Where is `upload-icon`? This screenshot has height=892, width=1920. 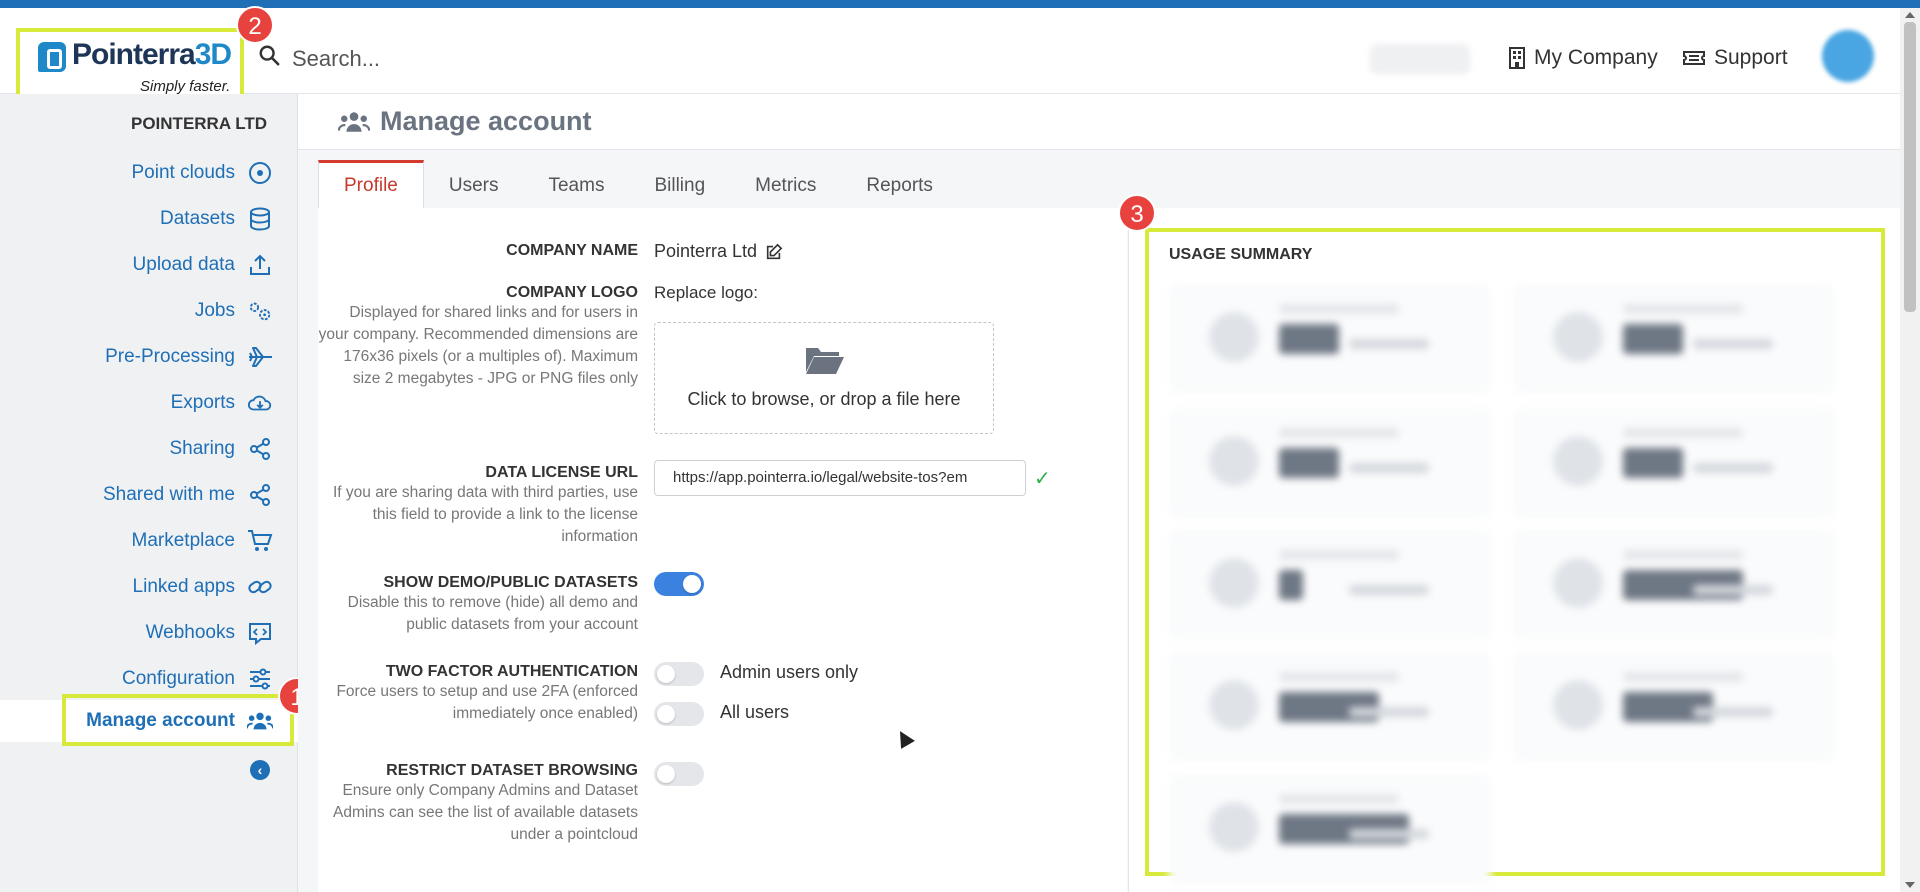 upload-icon is located at coordinates (260, 265).